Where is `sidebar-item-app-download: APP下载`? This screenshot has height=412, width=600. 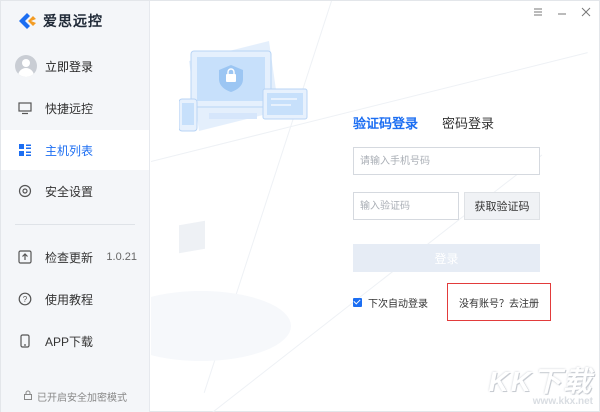
sidebar-item-app-download: APP下载 is located at coordinates (75, 341).